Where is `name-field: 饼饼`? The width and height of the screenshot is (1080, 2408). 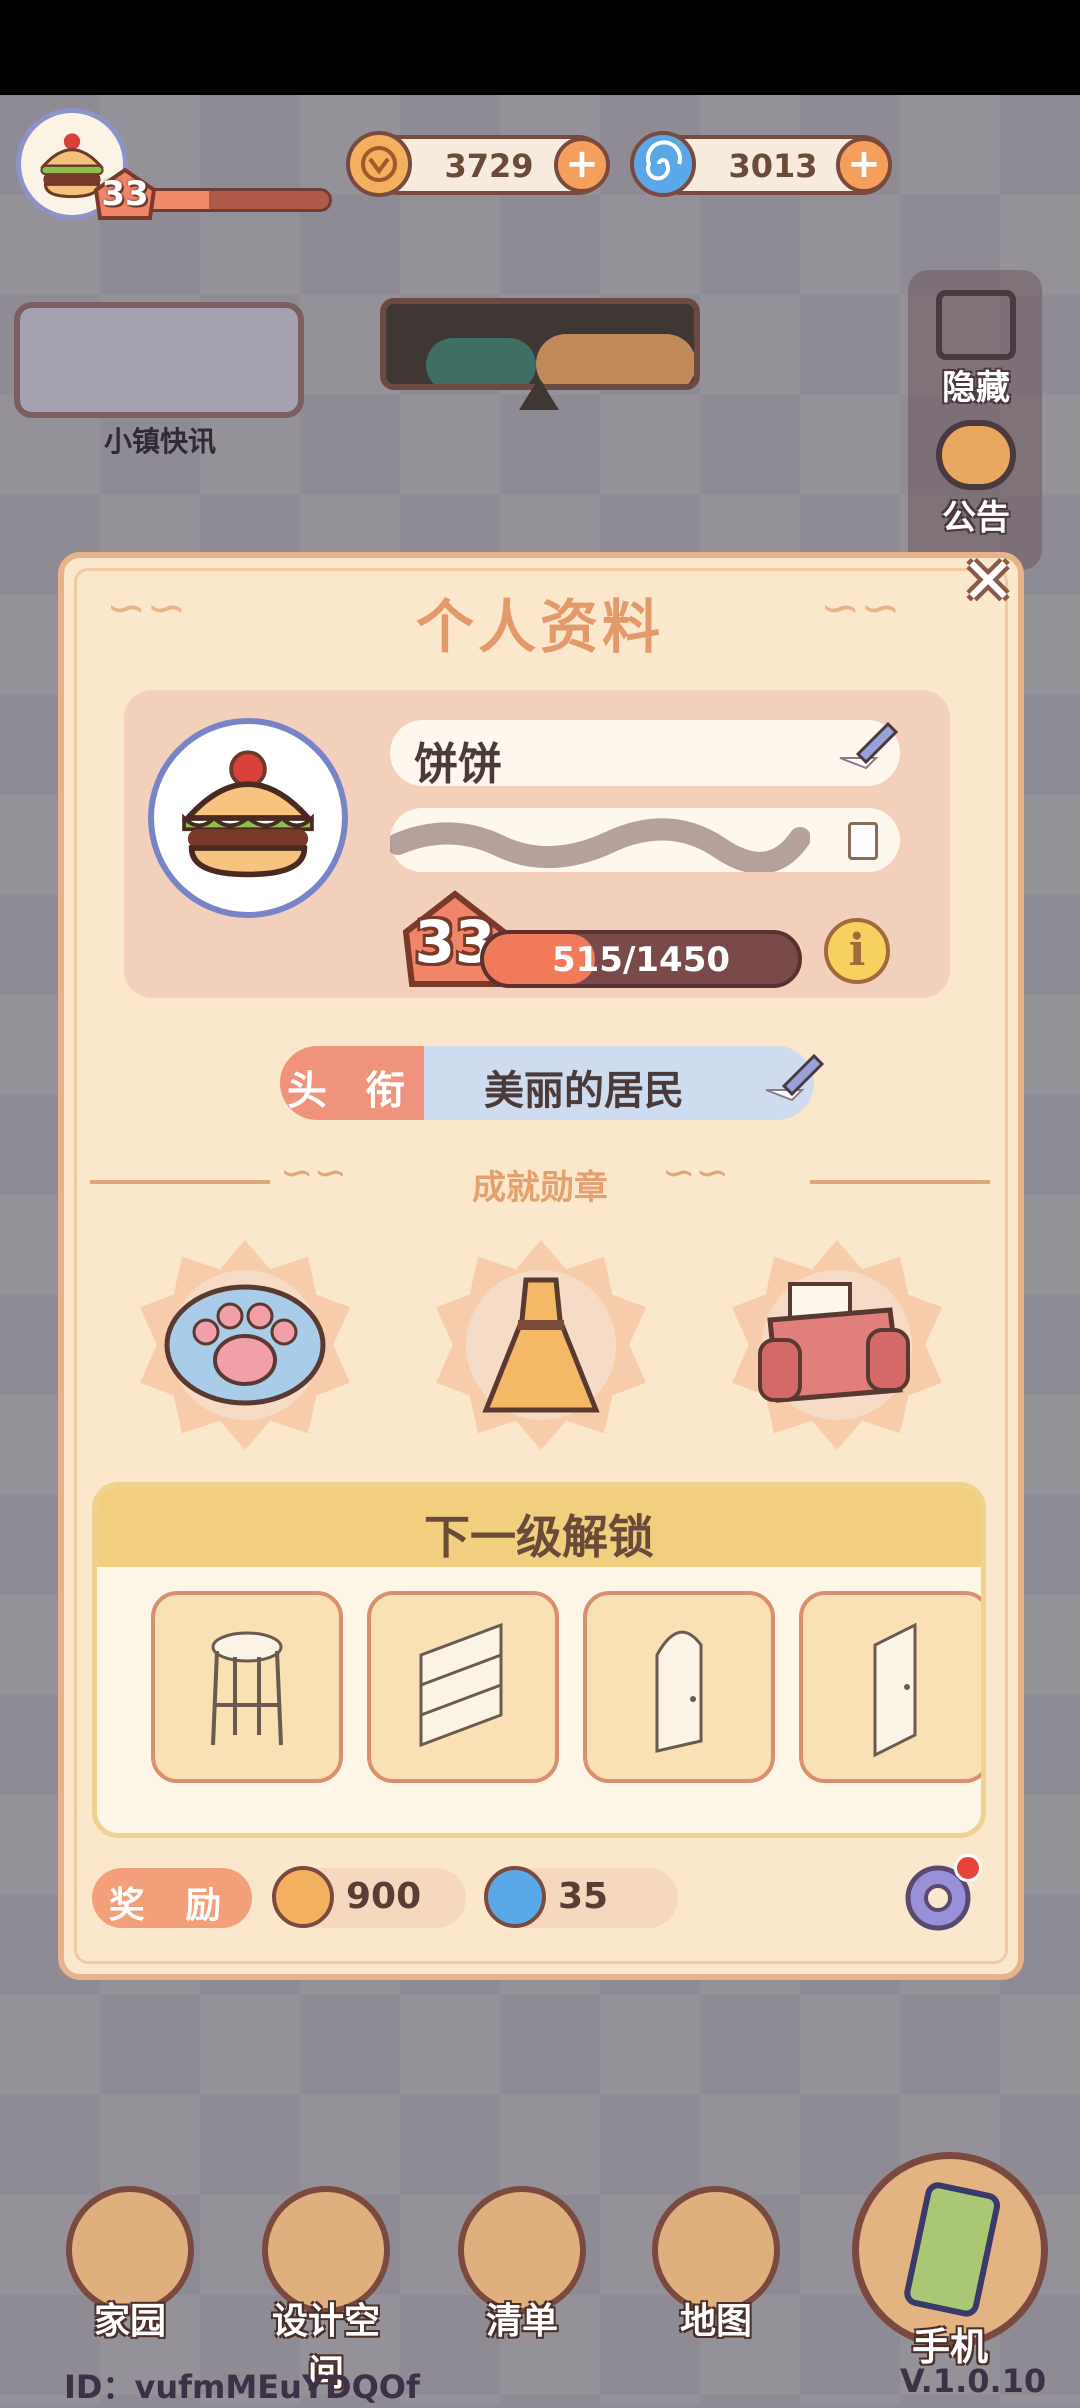
name-field: 饼饼 is located at coordinates (645, 755).